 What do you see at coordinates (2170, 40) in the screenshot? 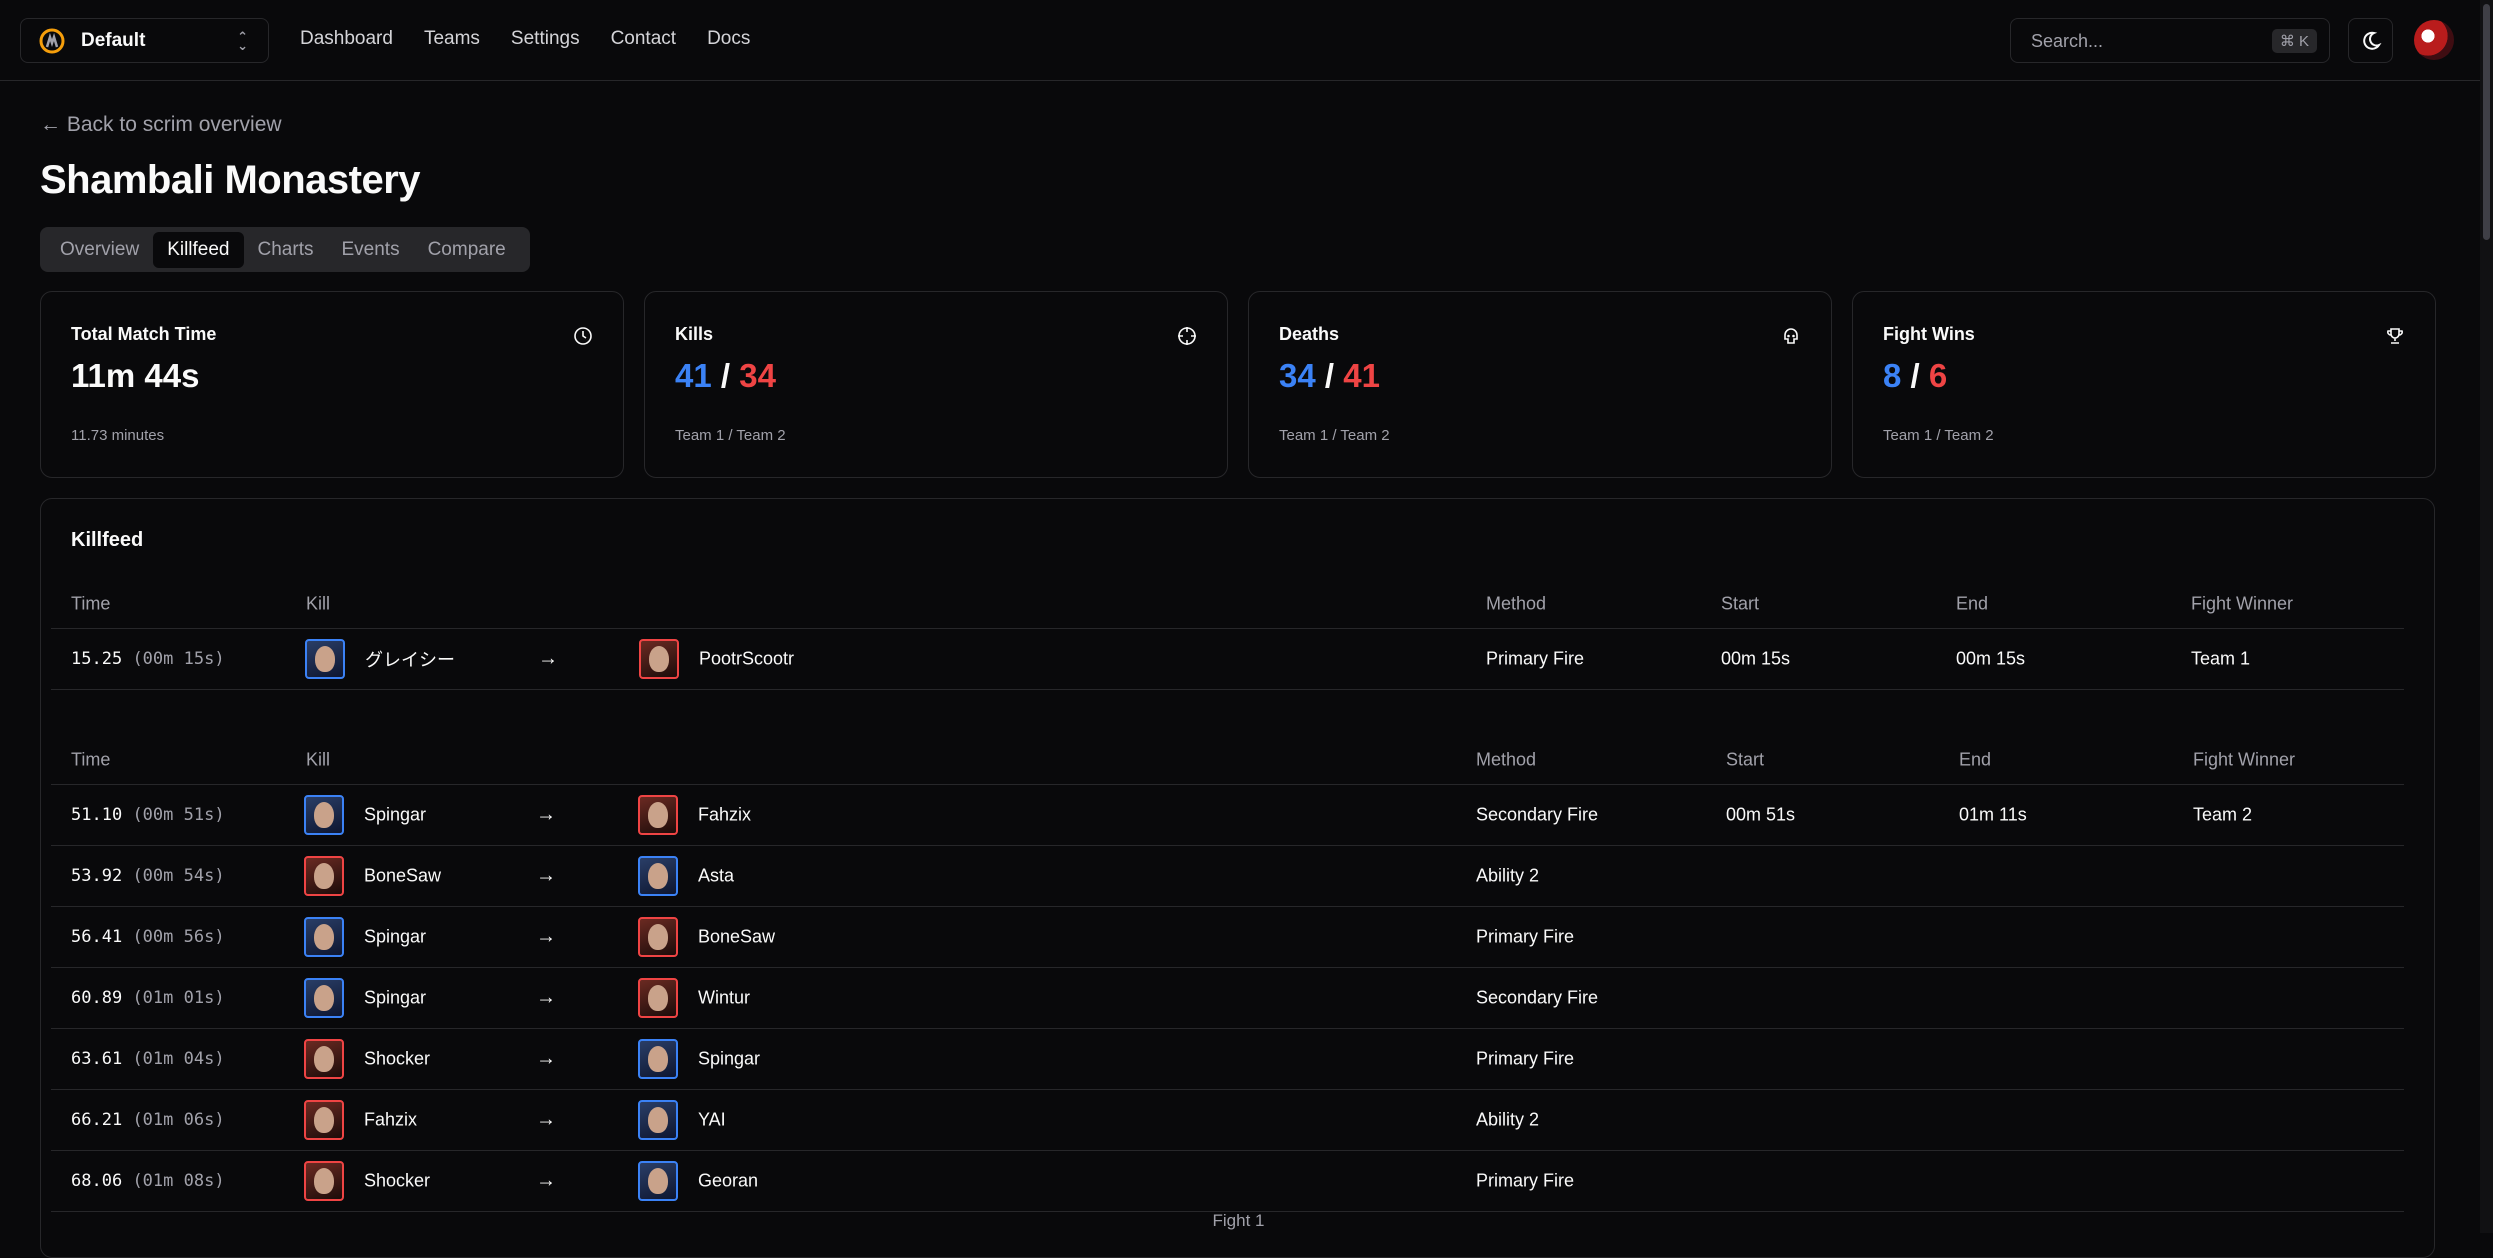
I see `search-input: Search... ⌘ K` at bounding box center [2170, 40].